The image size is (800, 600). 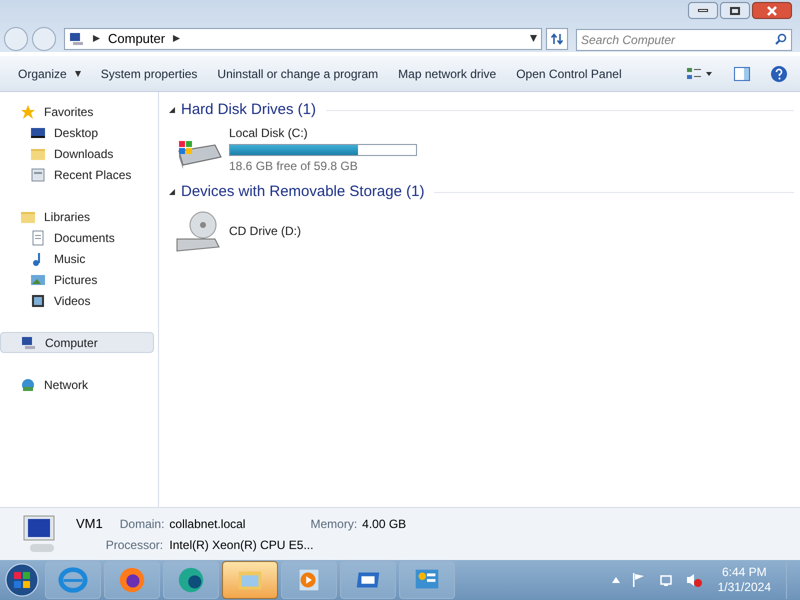 I want to click on close-button, so click(x=772, y=10).